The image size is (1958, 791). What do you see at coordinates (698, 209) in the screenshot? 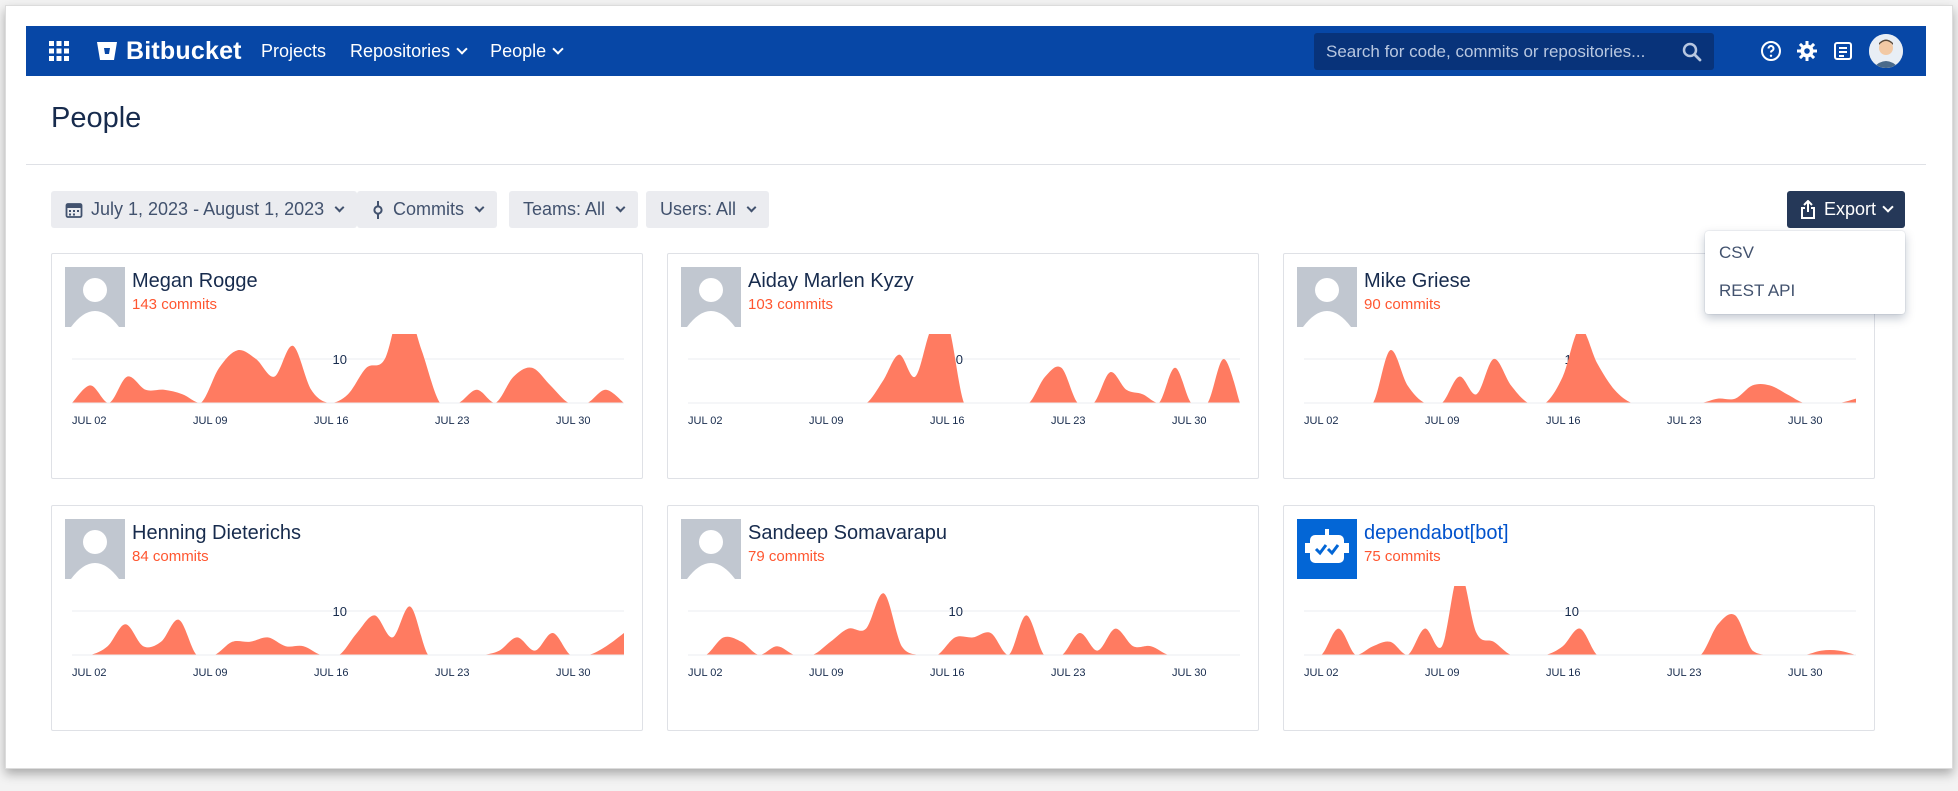
I see `users-label: Users: All` at bounding box center [698, 209].